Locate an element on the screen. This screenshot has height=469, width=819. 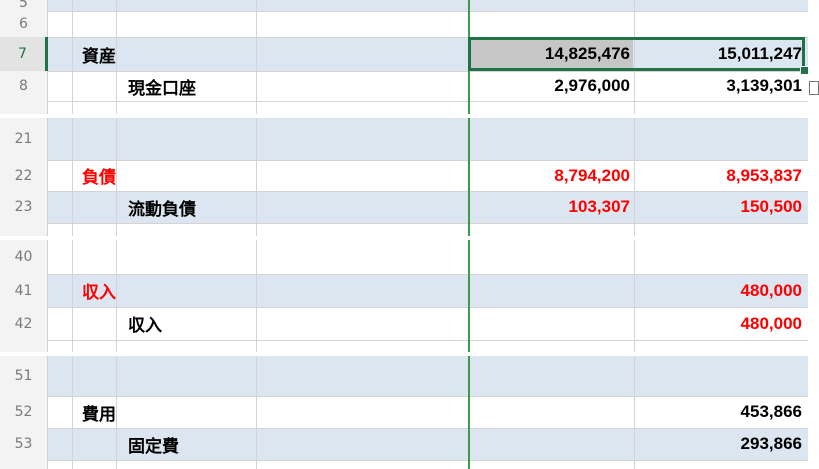
value-cell-col1: 14,825,476 is located at coordinates (550, 54).